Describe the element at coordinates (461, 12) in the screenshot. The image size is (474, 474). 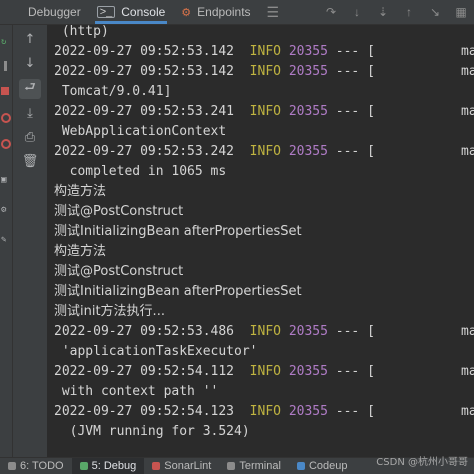
I see `evaluate-icon: ▦` at that location.